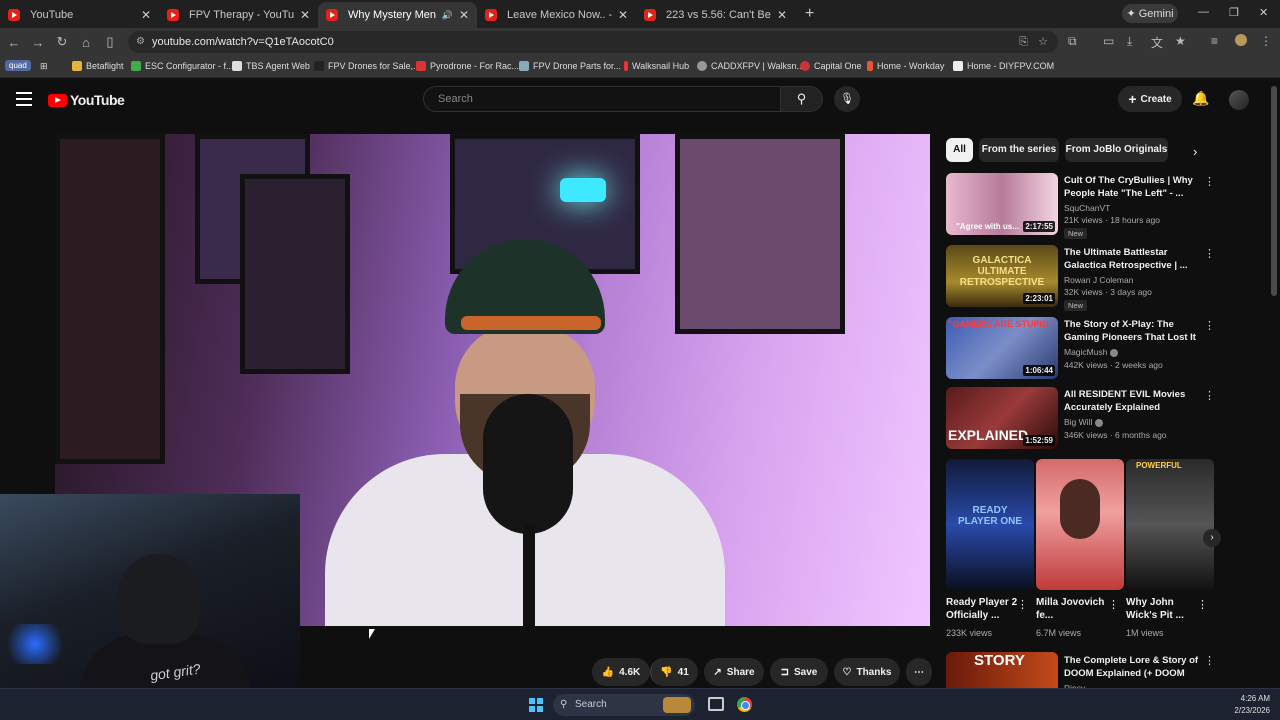  I want to click on bookmark-item: Betaflight, so click(98, 66).